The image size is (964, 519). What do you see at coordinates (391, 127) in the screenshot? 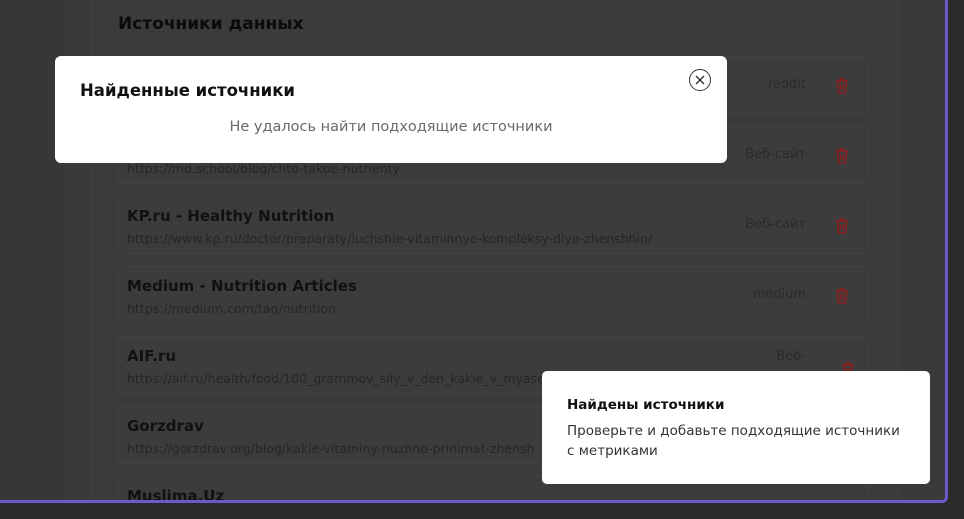
I see `modal-message: Не удалось найти подходящие источники` at bounding box center [391, 127].